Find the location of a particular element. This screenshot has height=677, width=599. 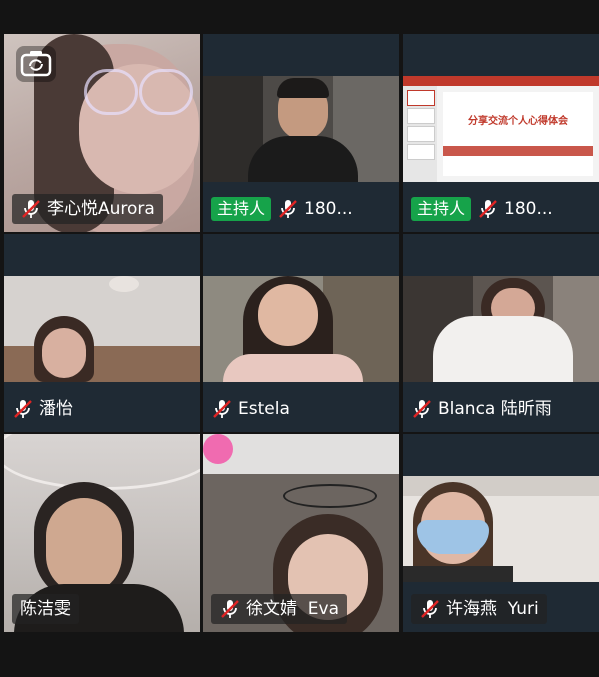

participant-label: Blanca 陆昕雨 is located at coordinates (481, 409).